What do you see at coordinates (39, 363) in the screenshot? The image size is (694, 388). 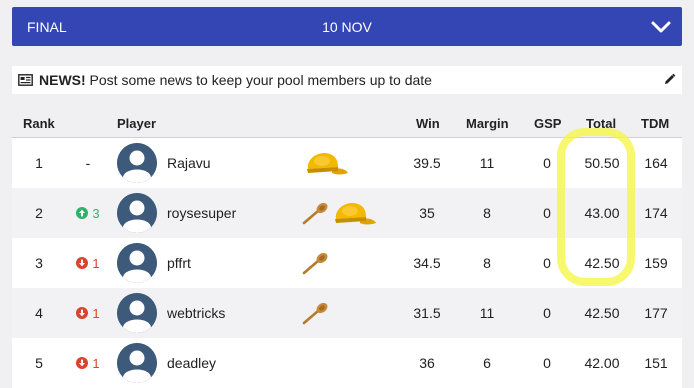 I see `rank-cell: 5` at bounding box center [39, 363].